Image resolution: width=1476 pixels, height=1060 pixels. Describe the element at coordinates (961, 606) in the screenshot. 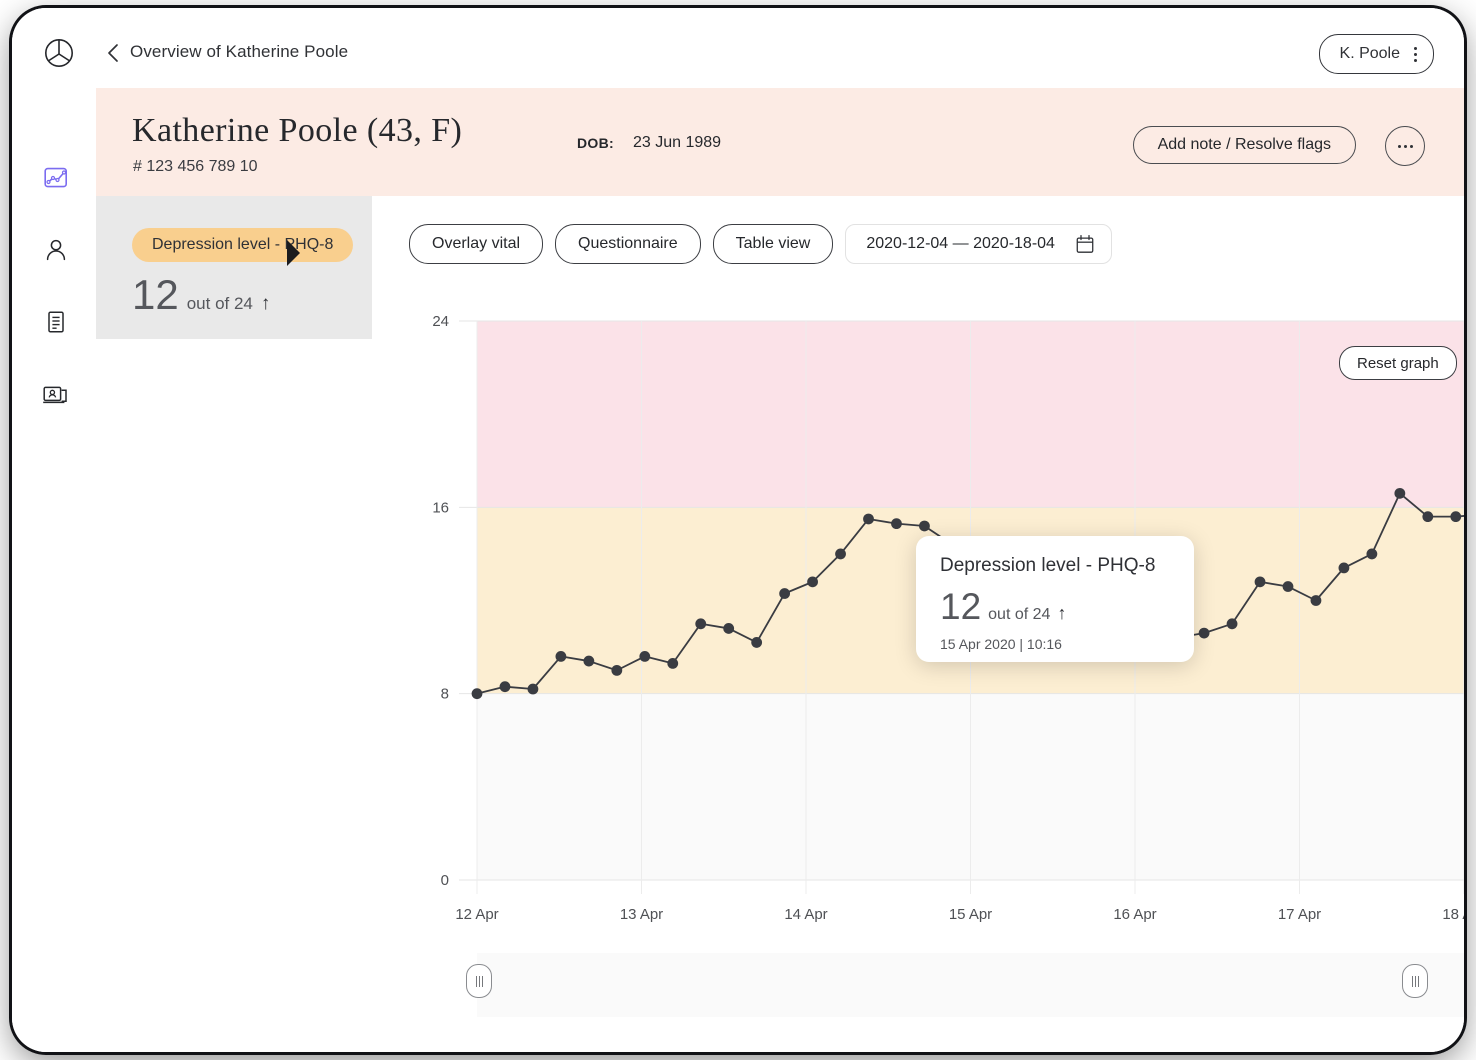

I see `tooltip-value: 12` at that location.